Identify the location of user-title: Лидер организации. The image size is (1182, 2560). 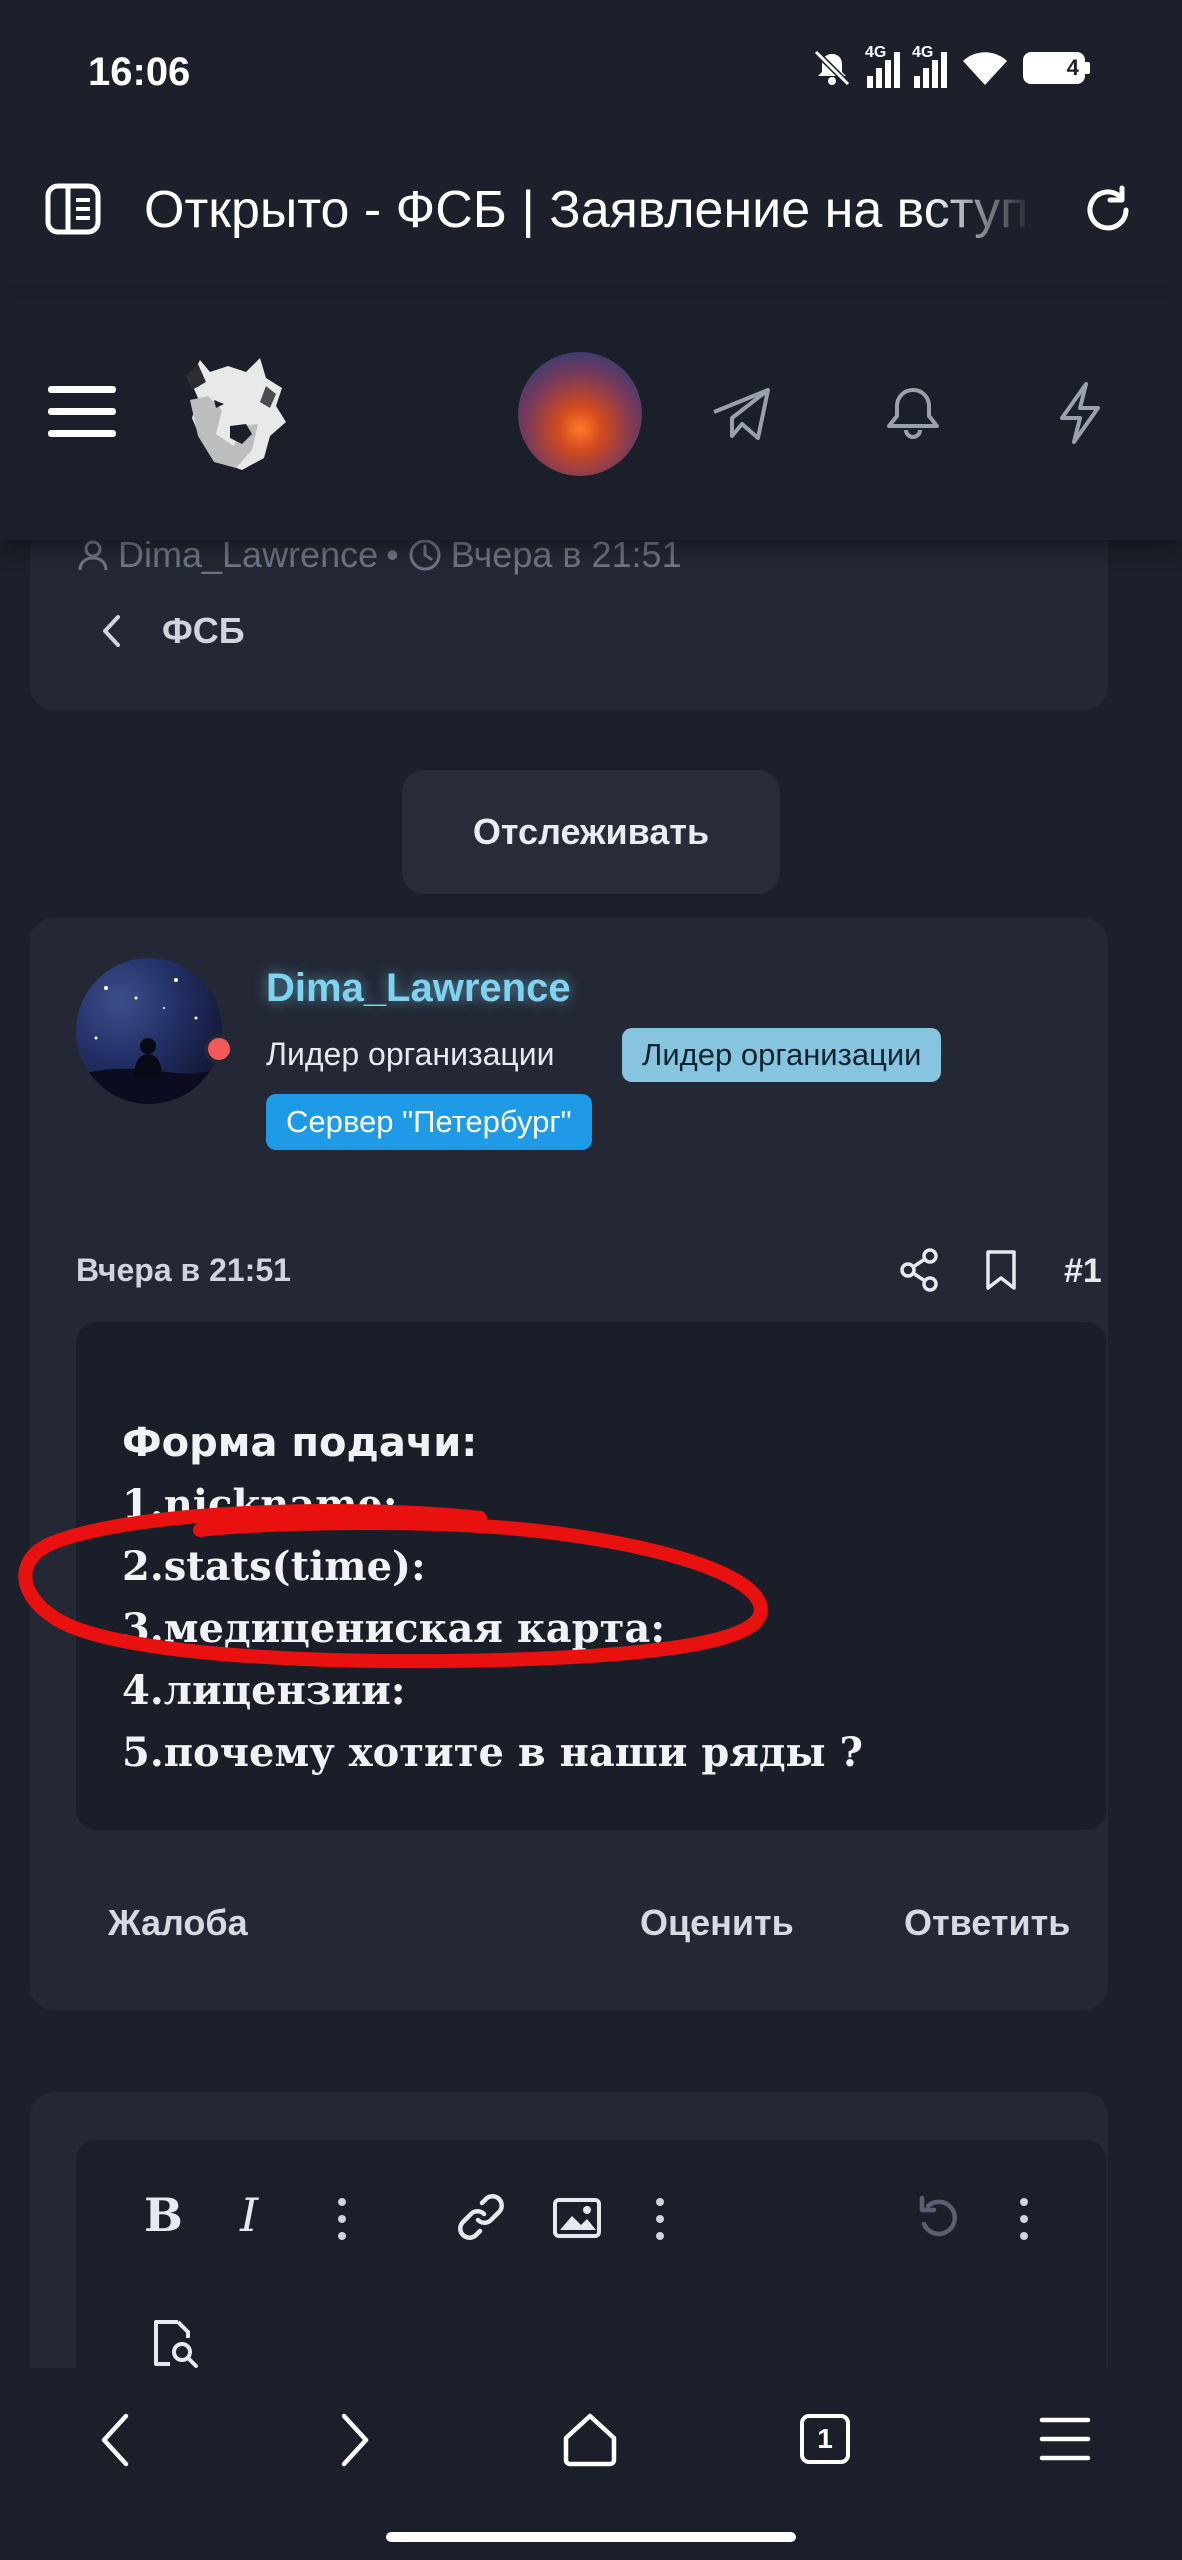
(410, 1054).